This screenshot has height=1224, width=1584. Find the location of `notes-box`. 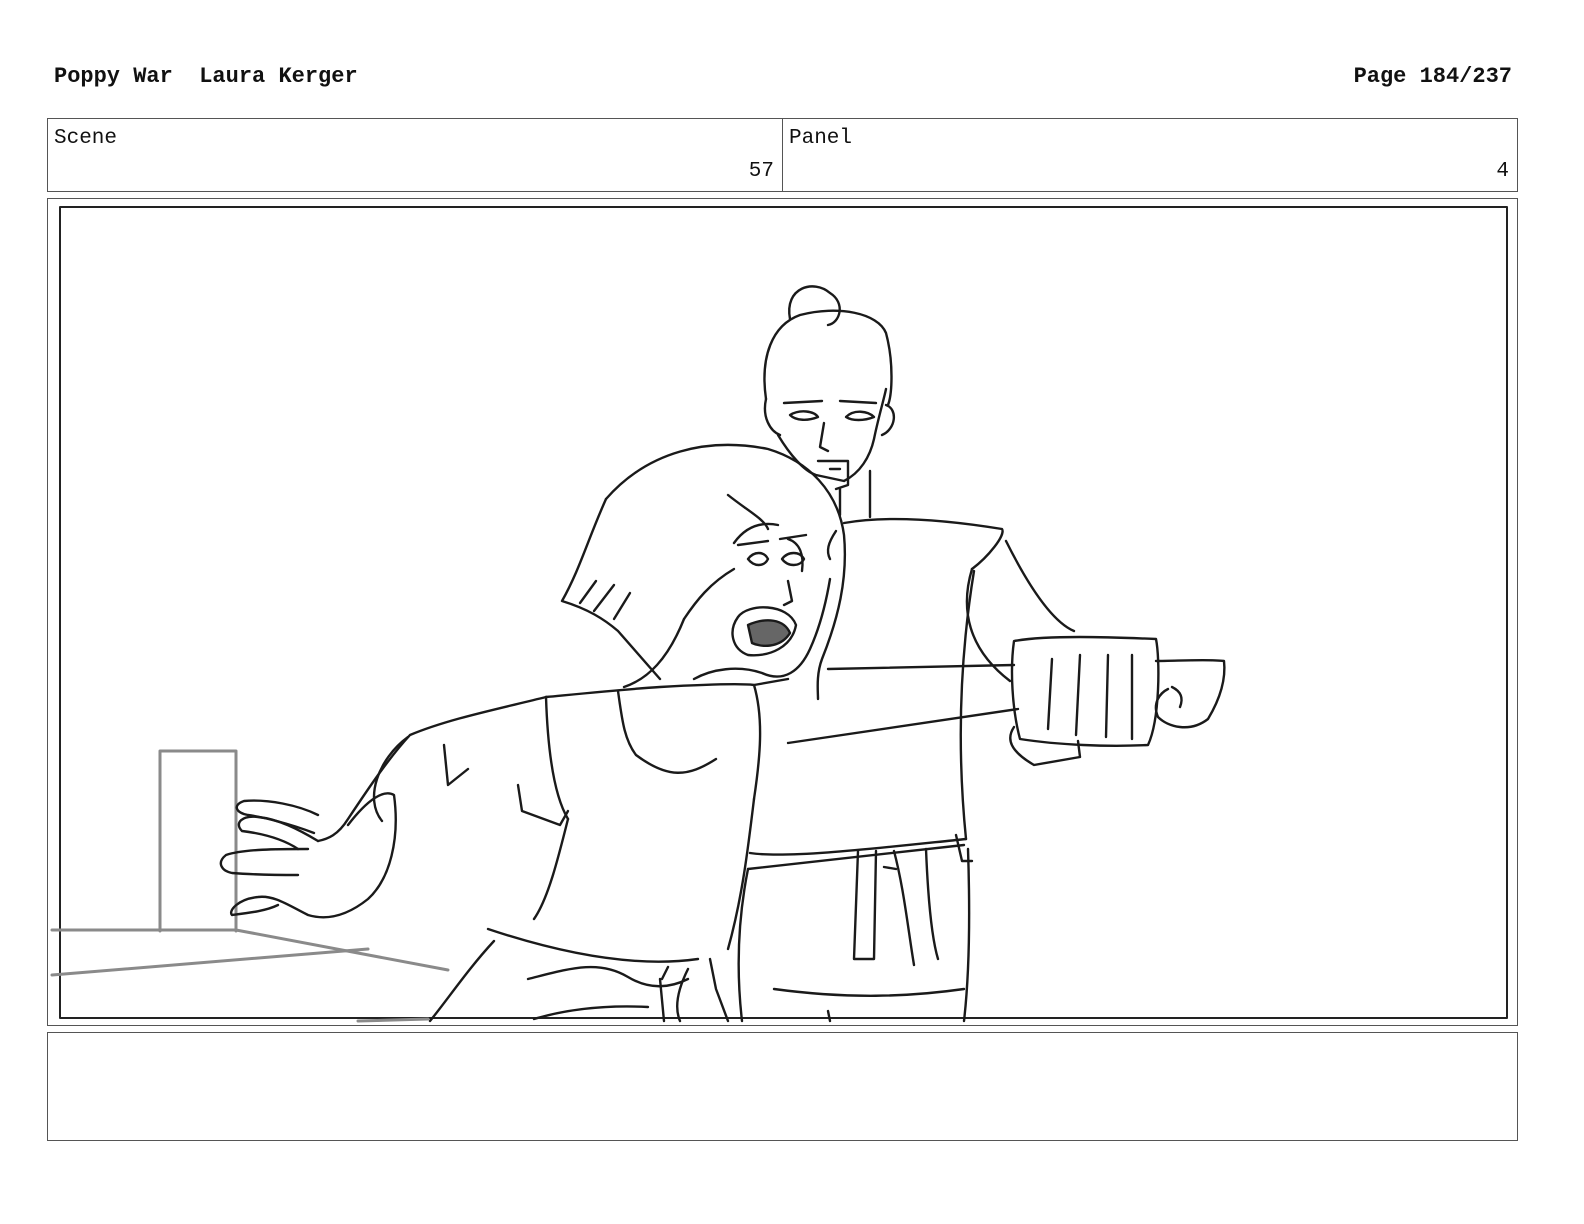

notes-box is located at coordinates (782, 1086).